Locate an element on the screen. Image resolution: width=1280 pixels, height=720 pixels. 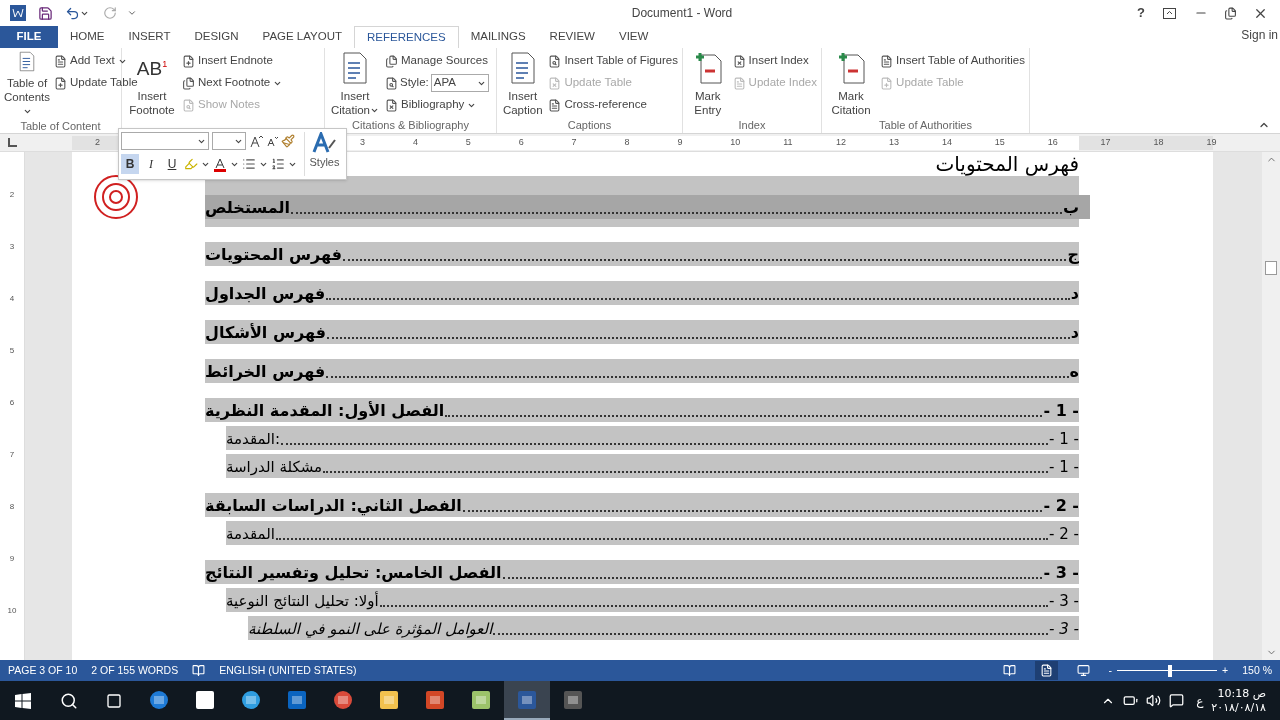
zoom-out-button: - is located at coordinates (1110, 670).